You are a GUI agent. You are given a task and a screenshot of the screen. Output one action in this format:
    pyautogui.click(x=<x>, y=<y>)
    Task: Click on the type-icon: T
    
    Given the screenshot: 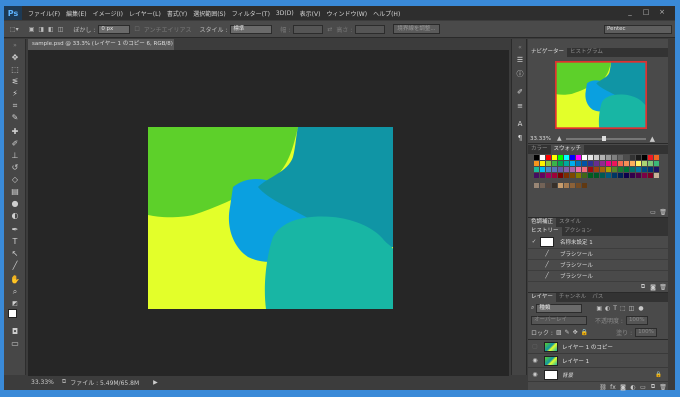 What is the action you would take?
    pyautogui.click(x=15, y=242)
    